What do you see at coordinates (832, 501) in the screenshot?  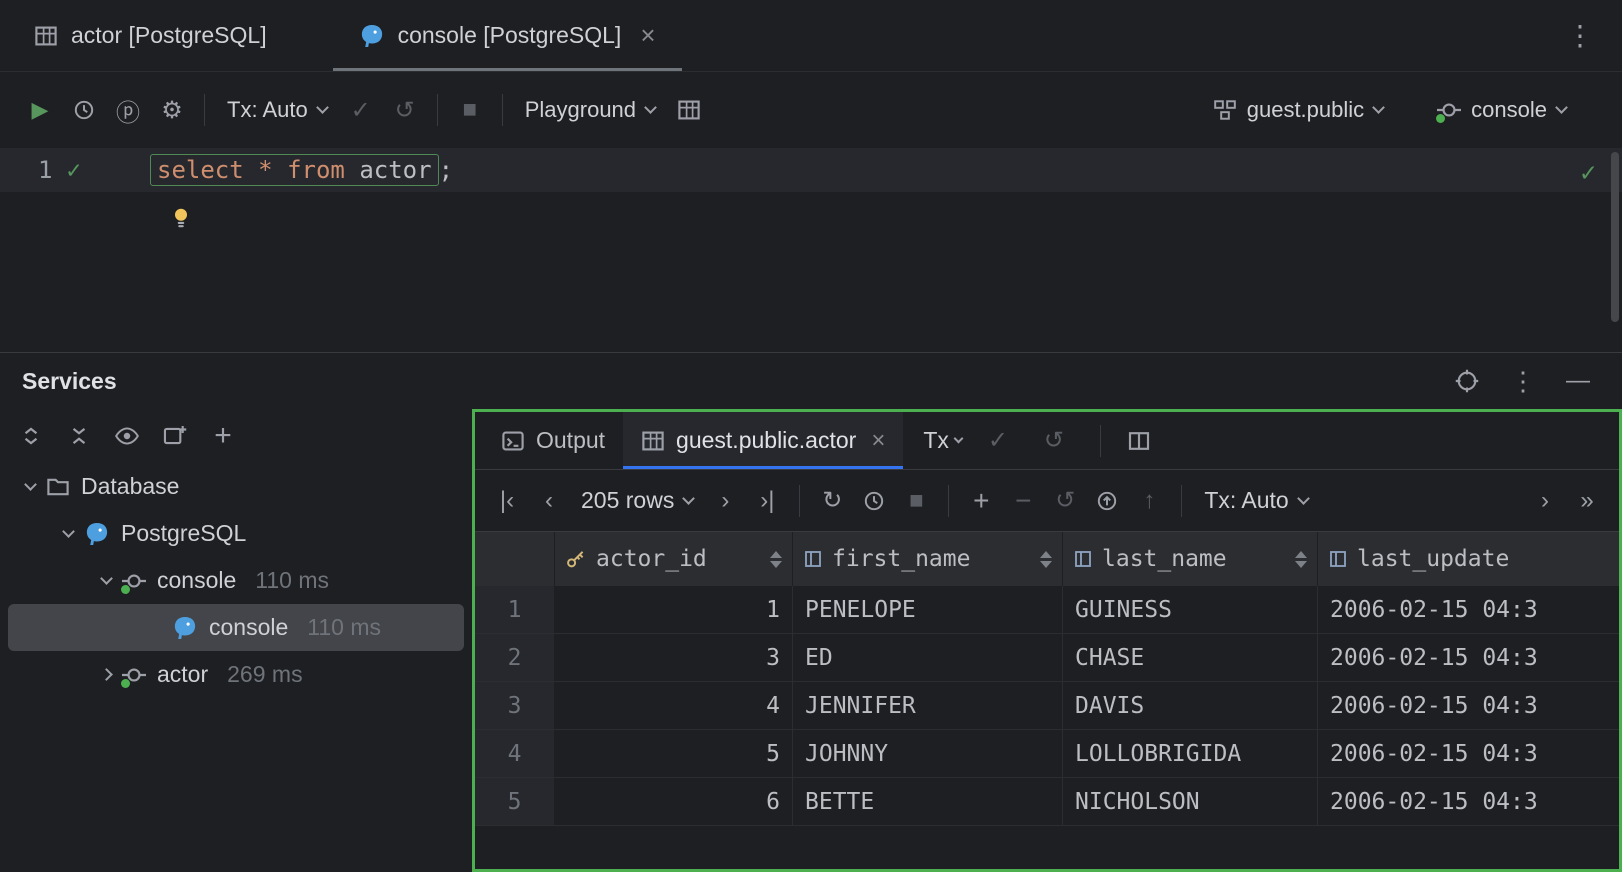 I see `reload-icon: ↻` at bounding box center [832, 501].